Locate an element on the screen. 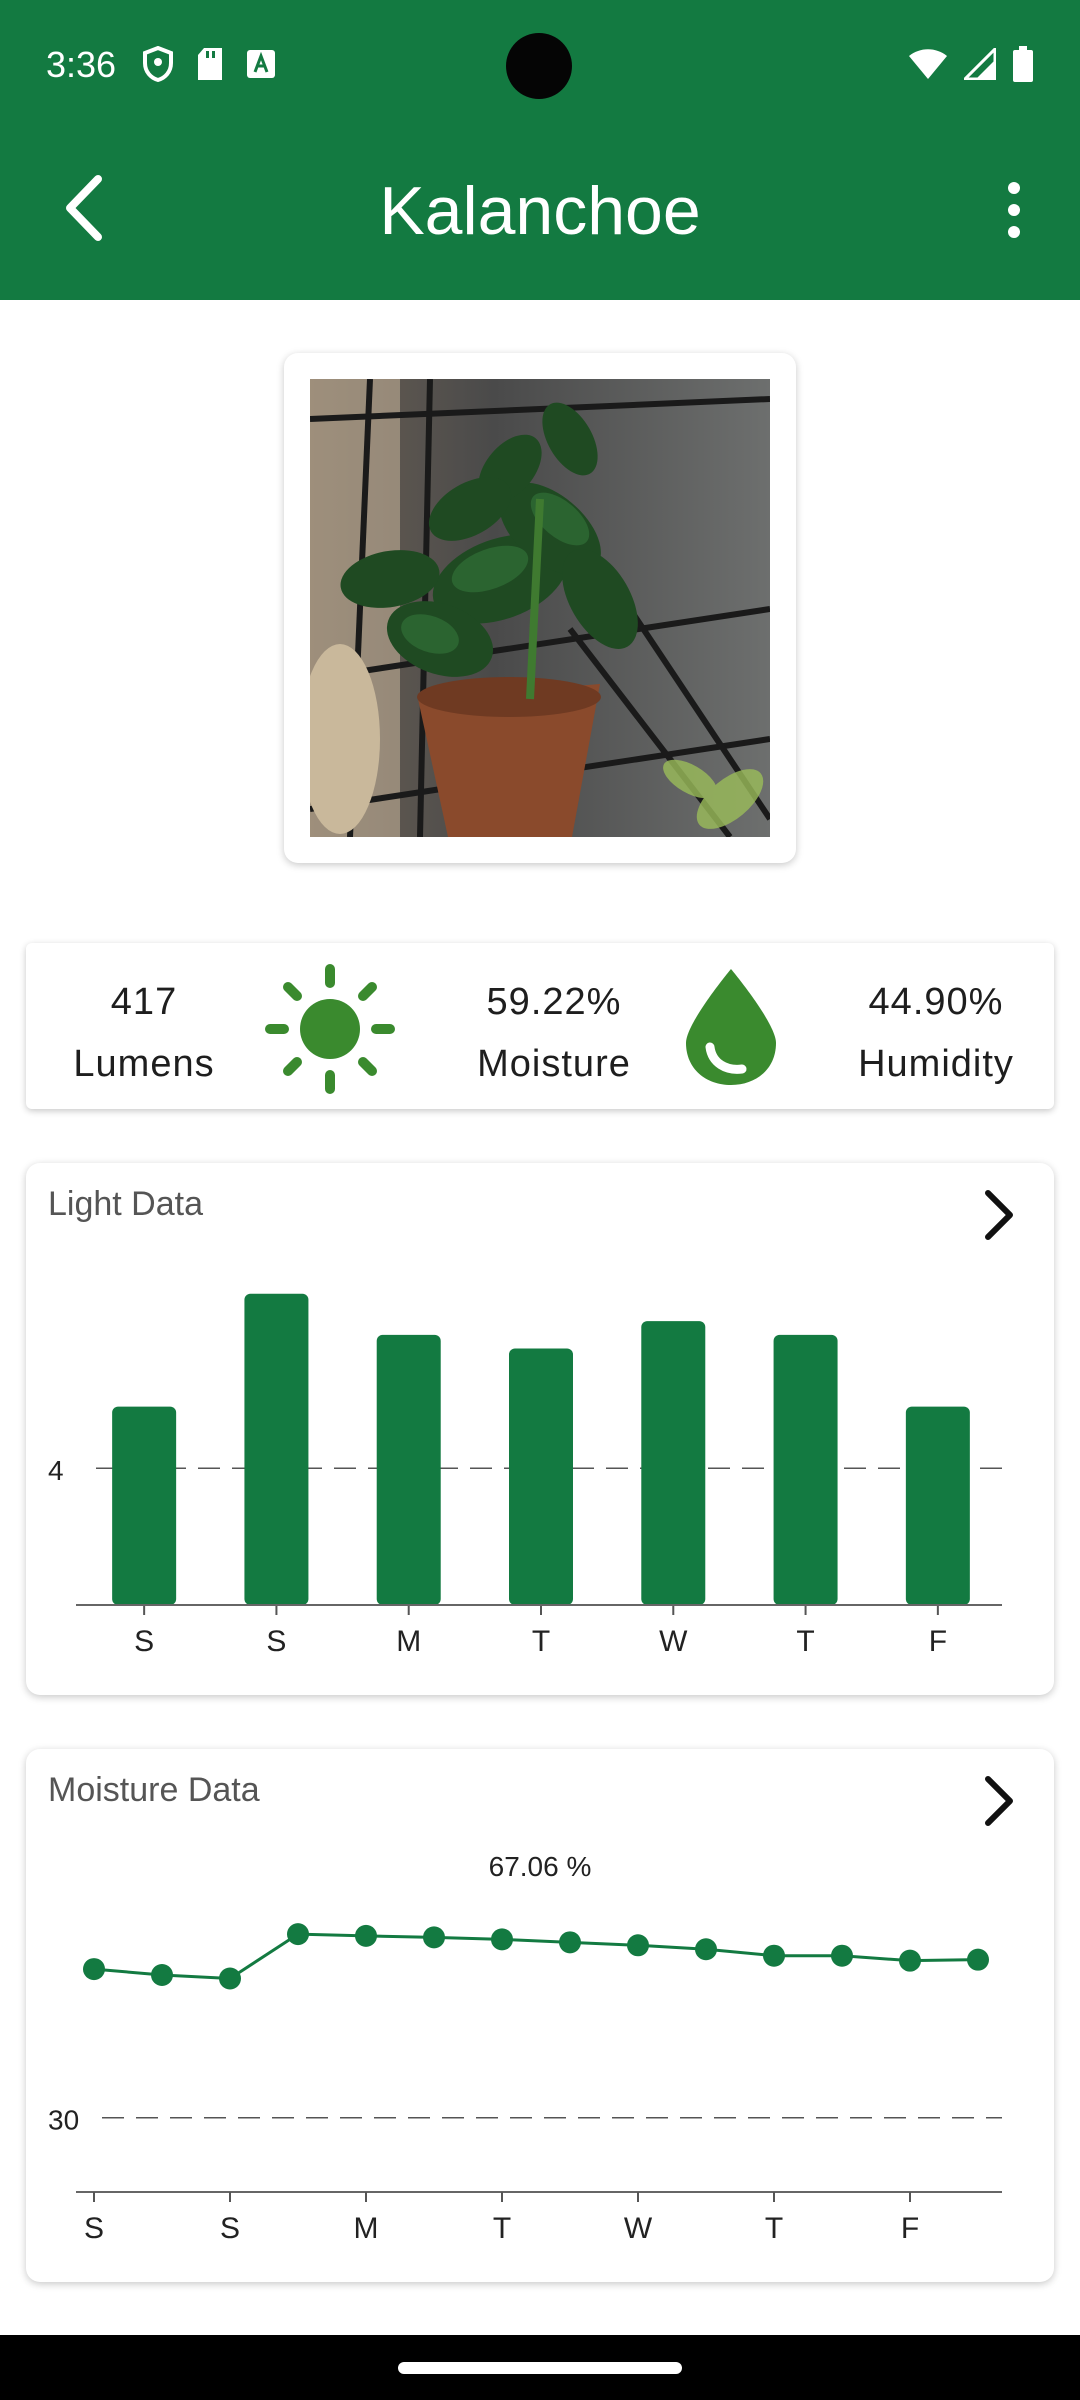  plant-photo-card is located at coordinates (540, 608).